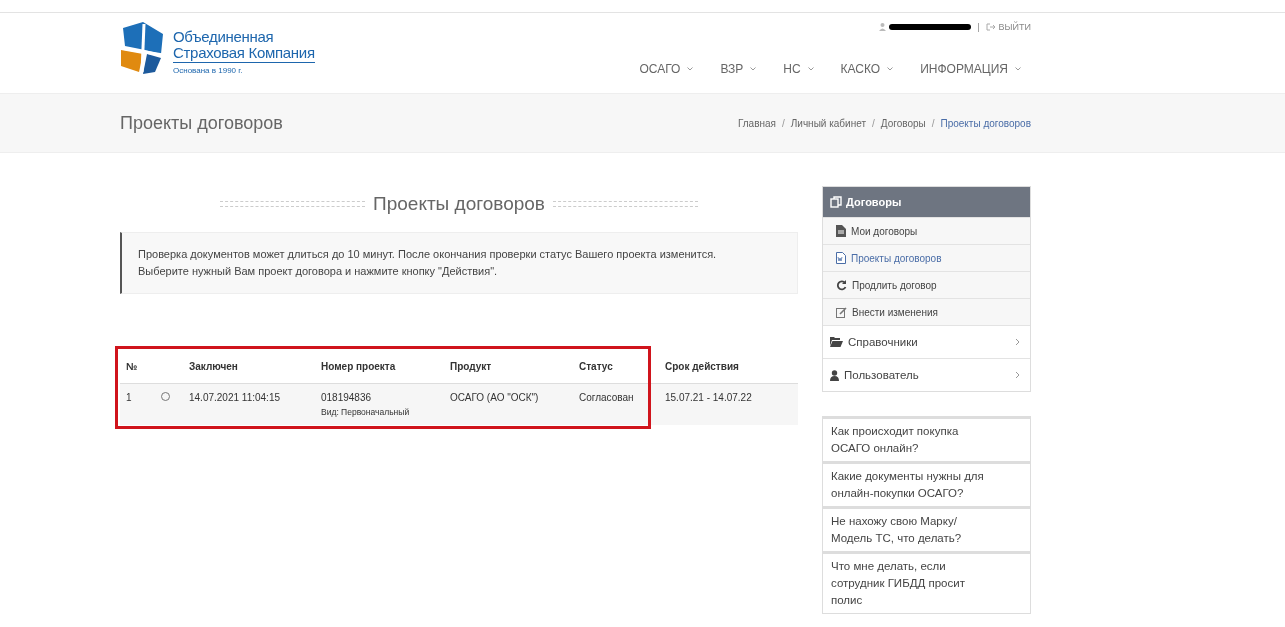 Image resolution: width=1285 pixels, height=627 pixels. What do you see at coordinates (756, 123) in the screenshot?
I see `breadcrumb-link: Главная` at bounding box center [756, 123].